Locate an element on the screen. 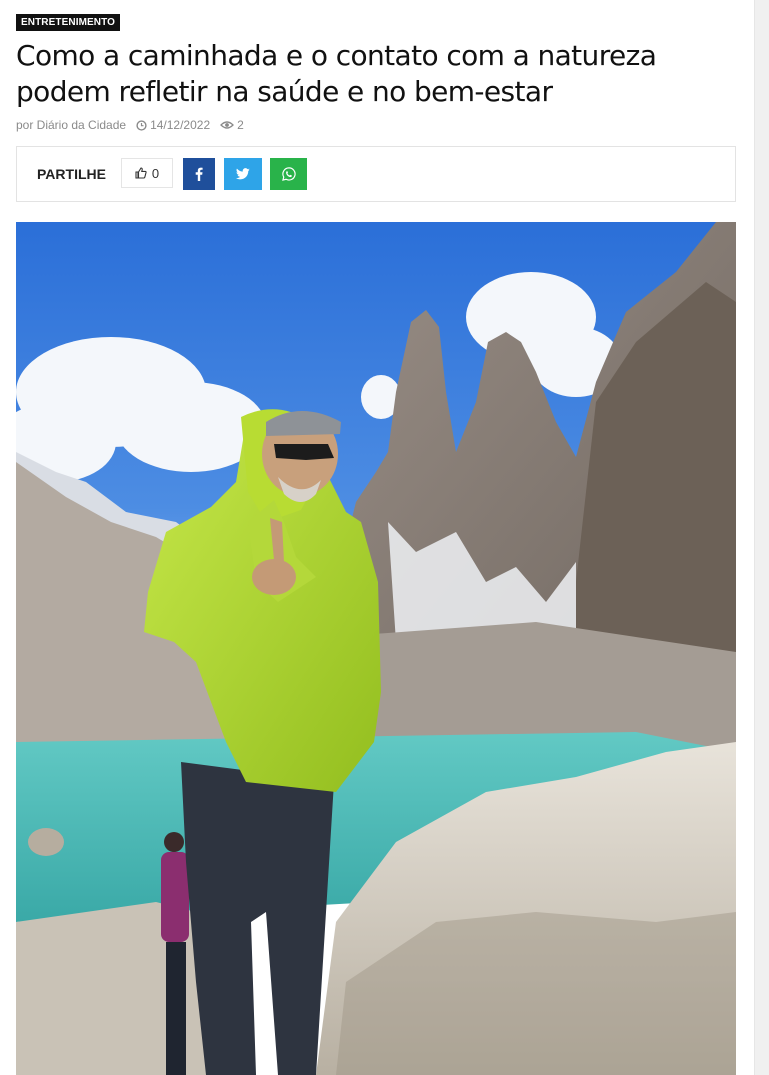  view-count: 2 is located at coordinates (240, 125).